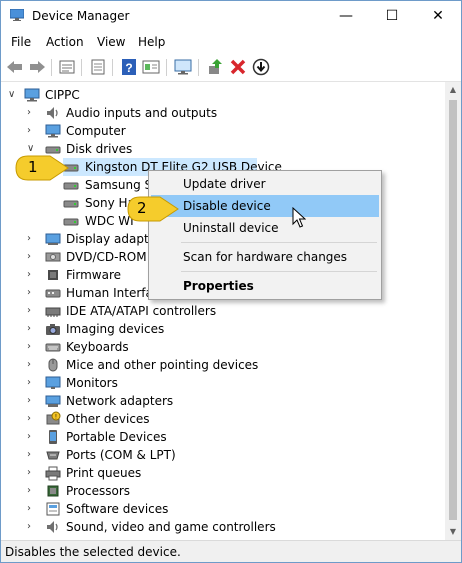 The image size is (462, 563). What do you see at coordinates (223, 383) in the screenshot?
I see `tree-item-monitors: › Monitors` at bounding box center [223, 383].